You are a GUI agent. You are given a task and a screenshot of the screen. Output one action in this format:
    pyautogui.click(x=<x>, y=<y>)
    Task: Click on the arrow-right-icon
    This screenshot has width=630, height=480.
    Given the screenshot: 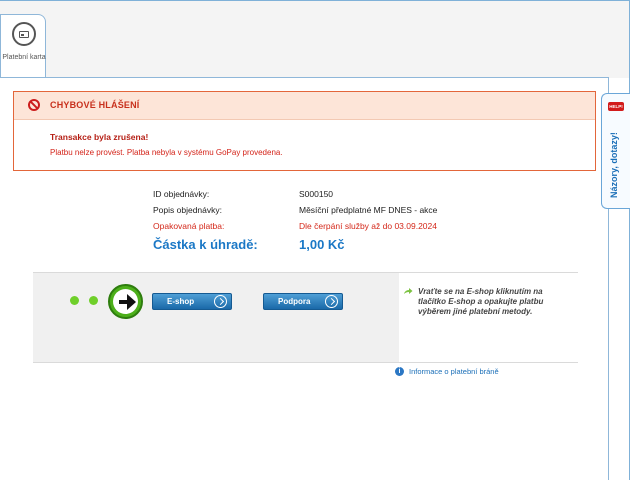 What is the action you would take?
    pyautogui.click(x=125, y=301)
    